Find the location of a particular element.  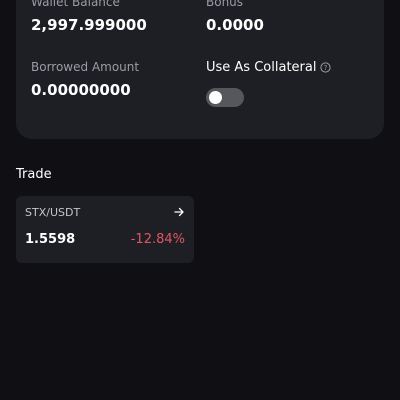

trade-pair-name: STX/USDT is located at coordinates (53, 212).